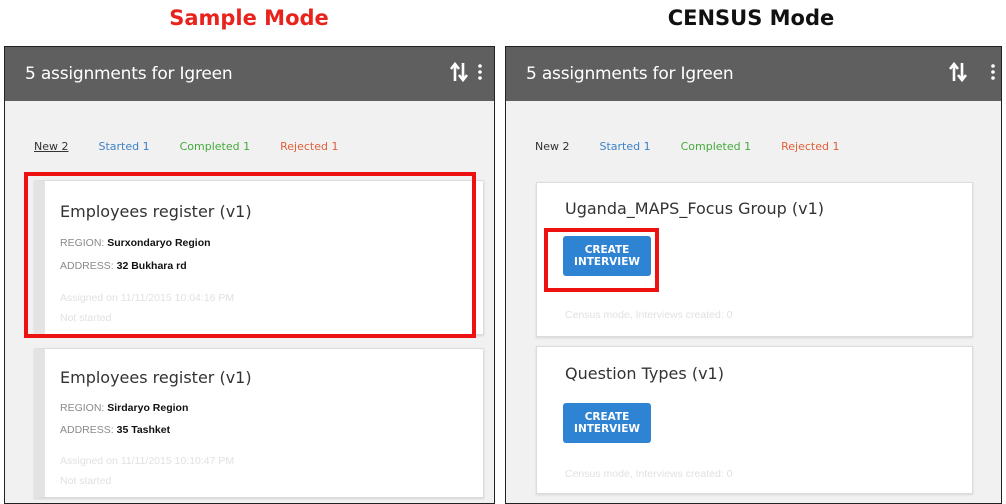 This screenshot has width=1006, height=504. I want to click on address-field: ADDRESS: 35 Tashket, so click(115, 430).